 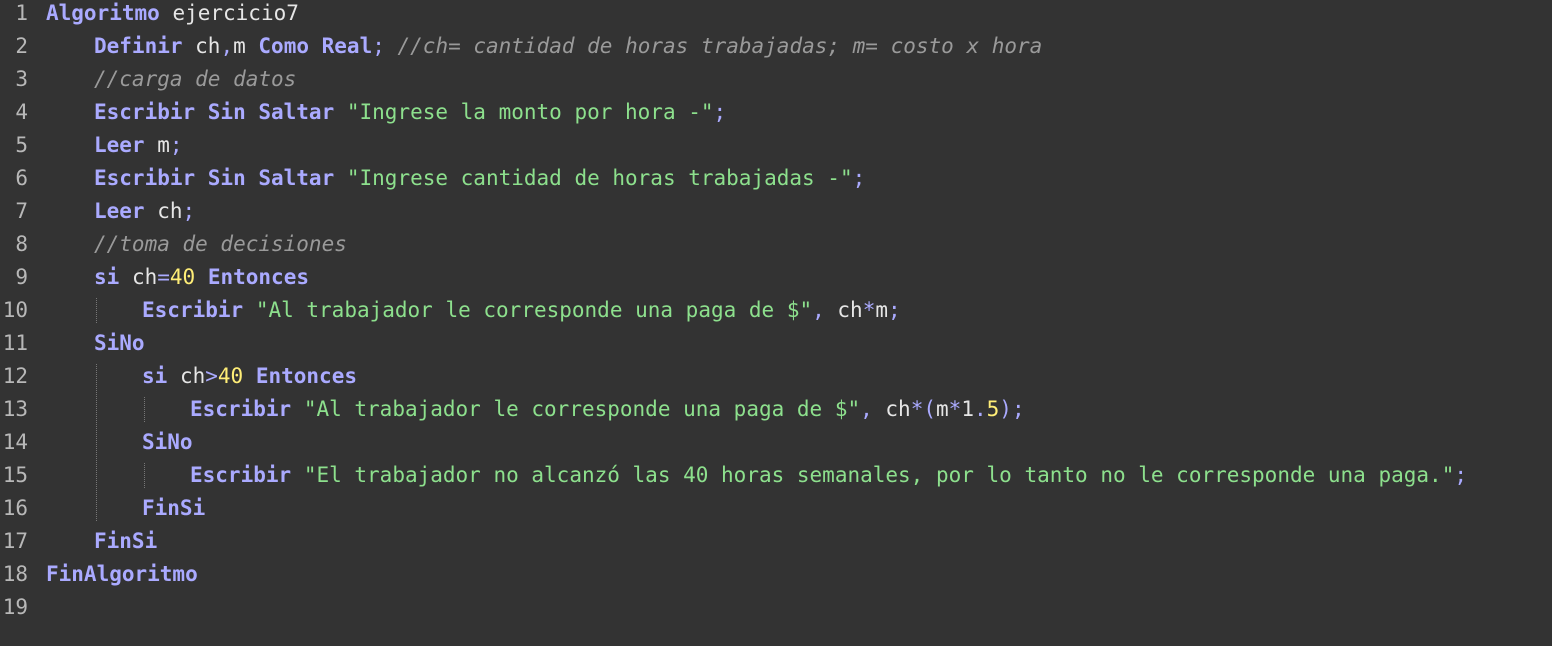 What do you see at coordinates (776, 376) in the screenshot?
I see `code-line: 12 si ch>40 Entonces` at bounding box center [776, 376].